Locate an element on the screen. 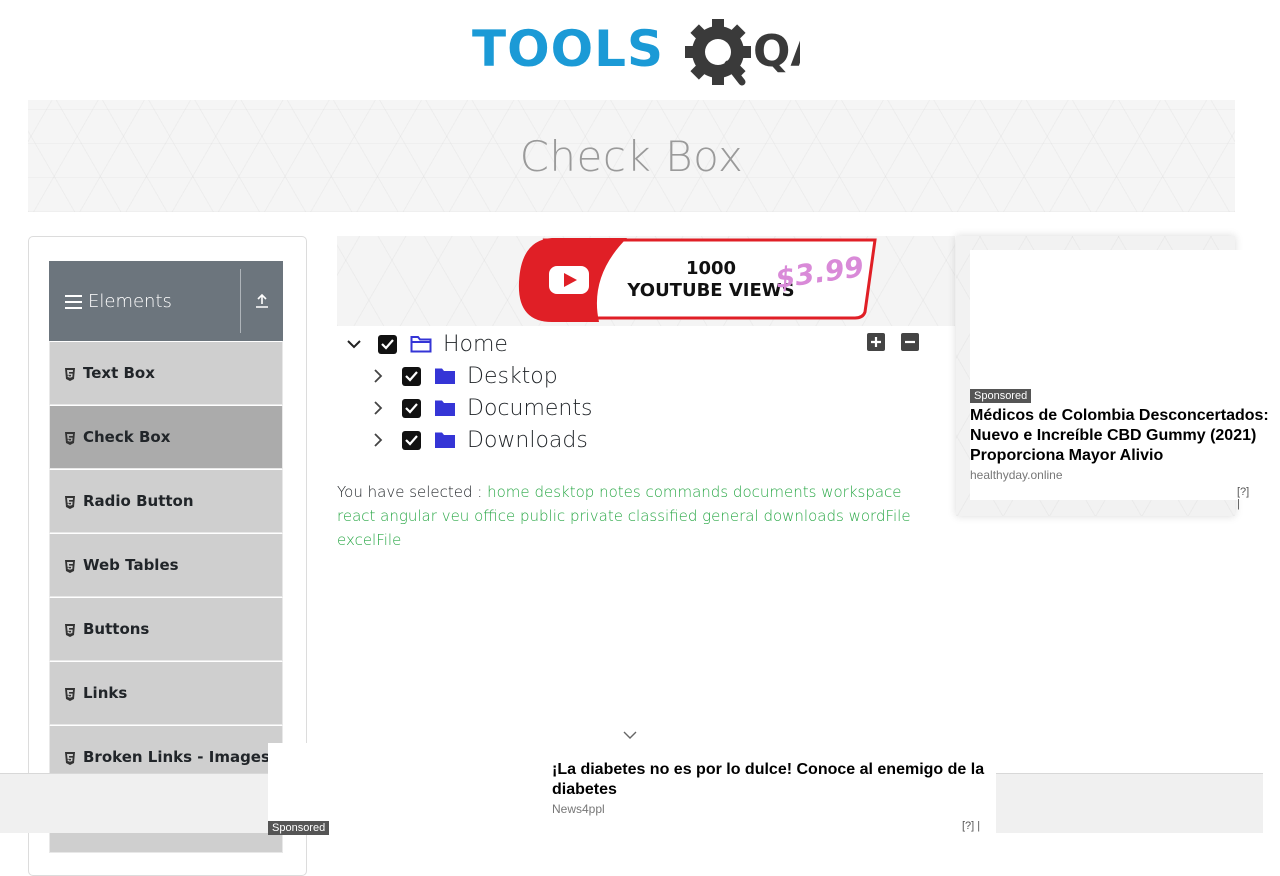 The height and width of the screenshot is (876, 1280). tree-node-desktop: Desktop is located at coordinates (463, 376).